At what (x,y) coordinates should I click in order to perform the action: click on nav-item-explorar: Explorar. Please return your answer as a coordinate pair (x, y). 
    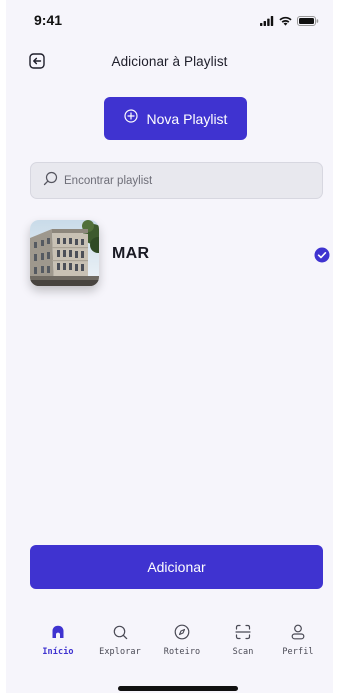
    Looking at the image, I should click on (120, 638).